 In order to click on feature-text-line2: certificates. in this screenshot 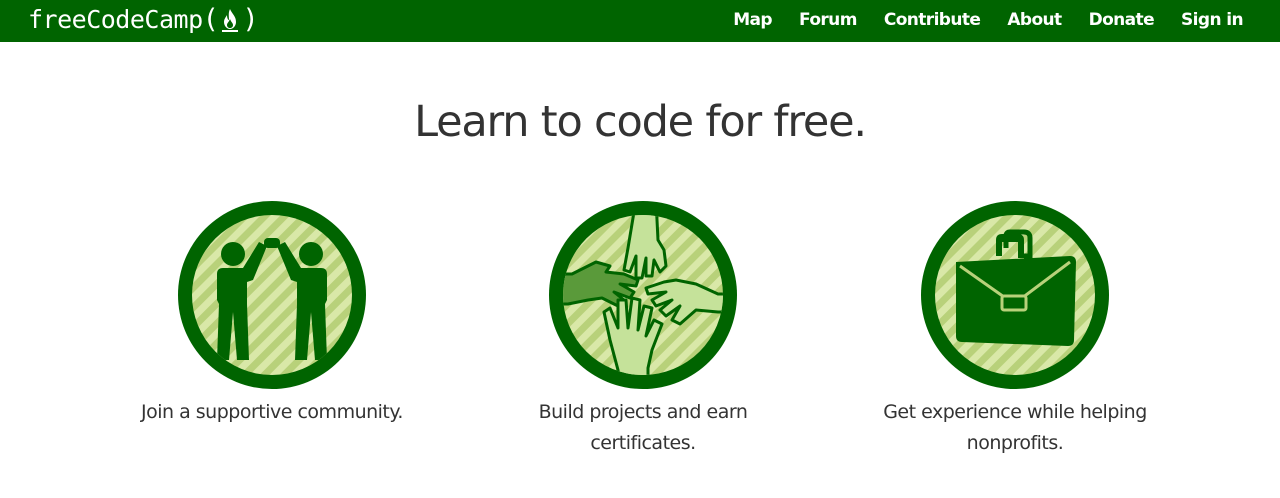, I will do `click(643, 443)`.